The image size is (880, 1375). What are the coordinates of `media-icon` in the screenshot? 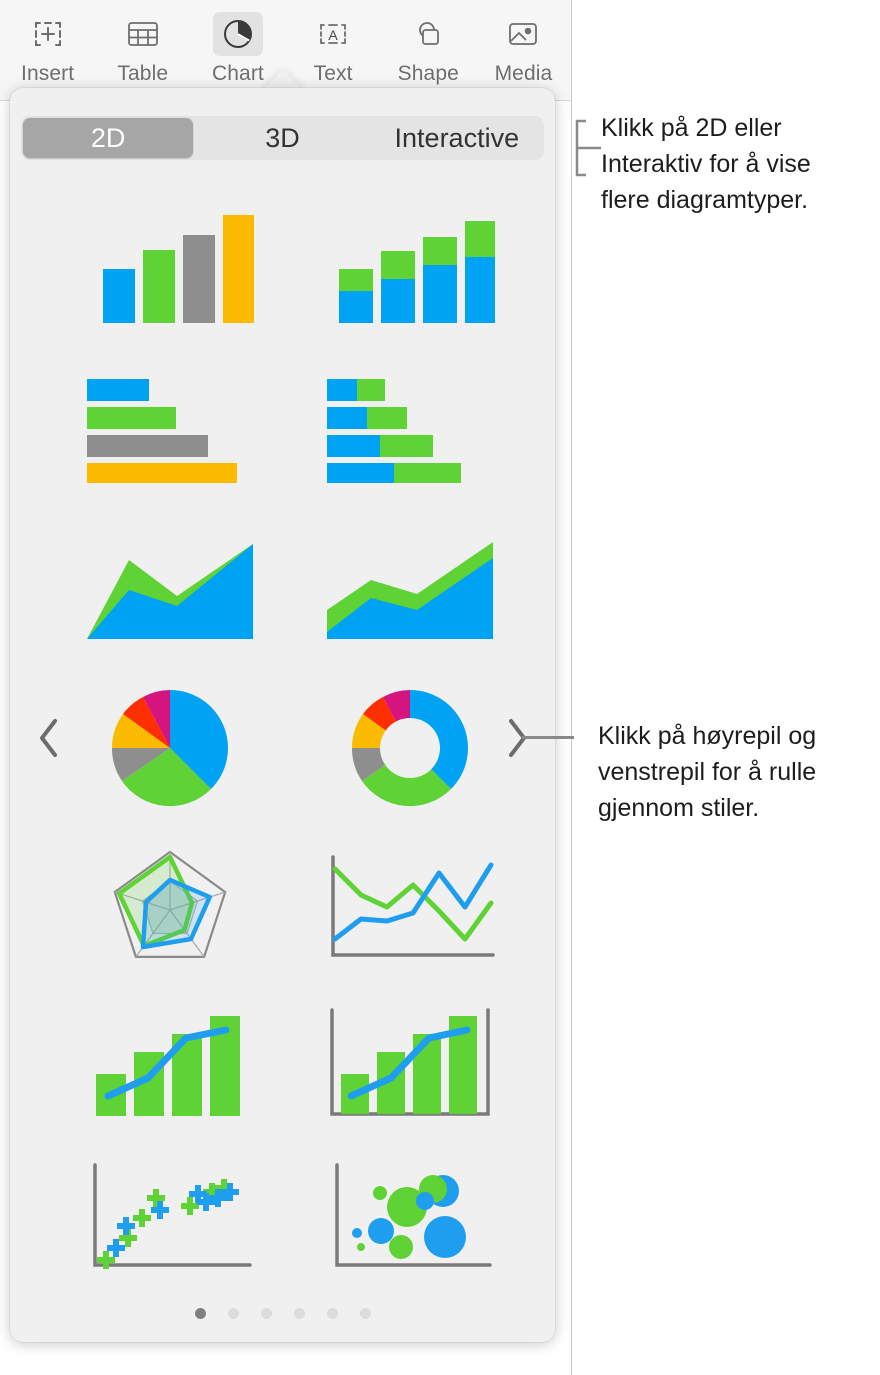 It's located at (523, 34).